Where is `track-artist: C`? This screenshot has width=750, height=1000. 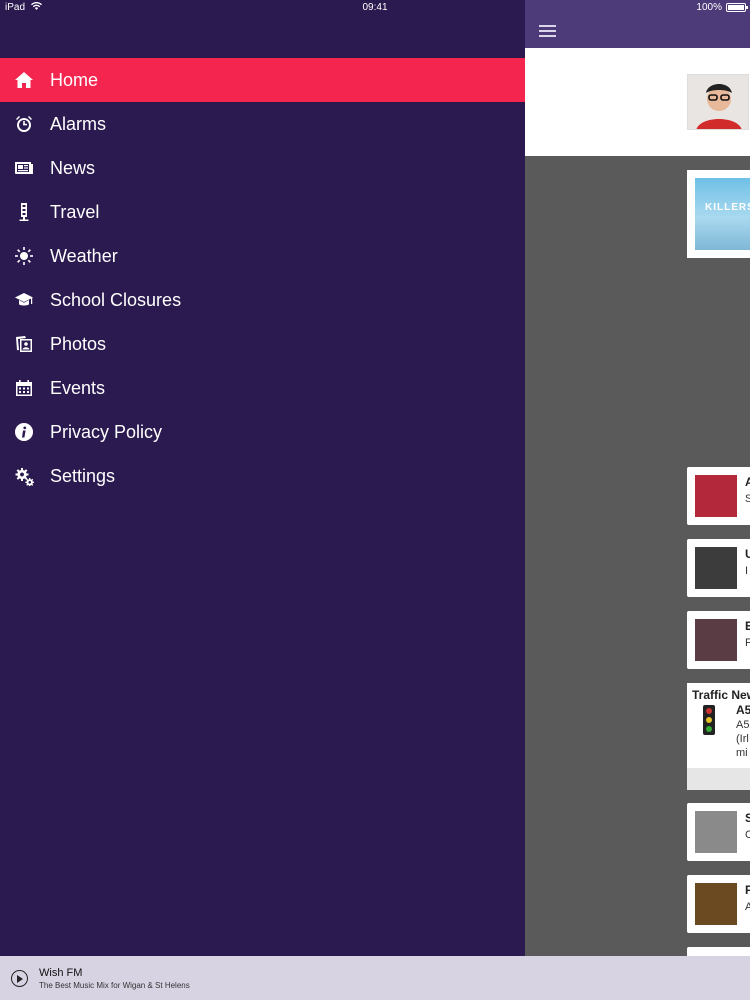 track-artist: C is located at coordinates (747, 835).